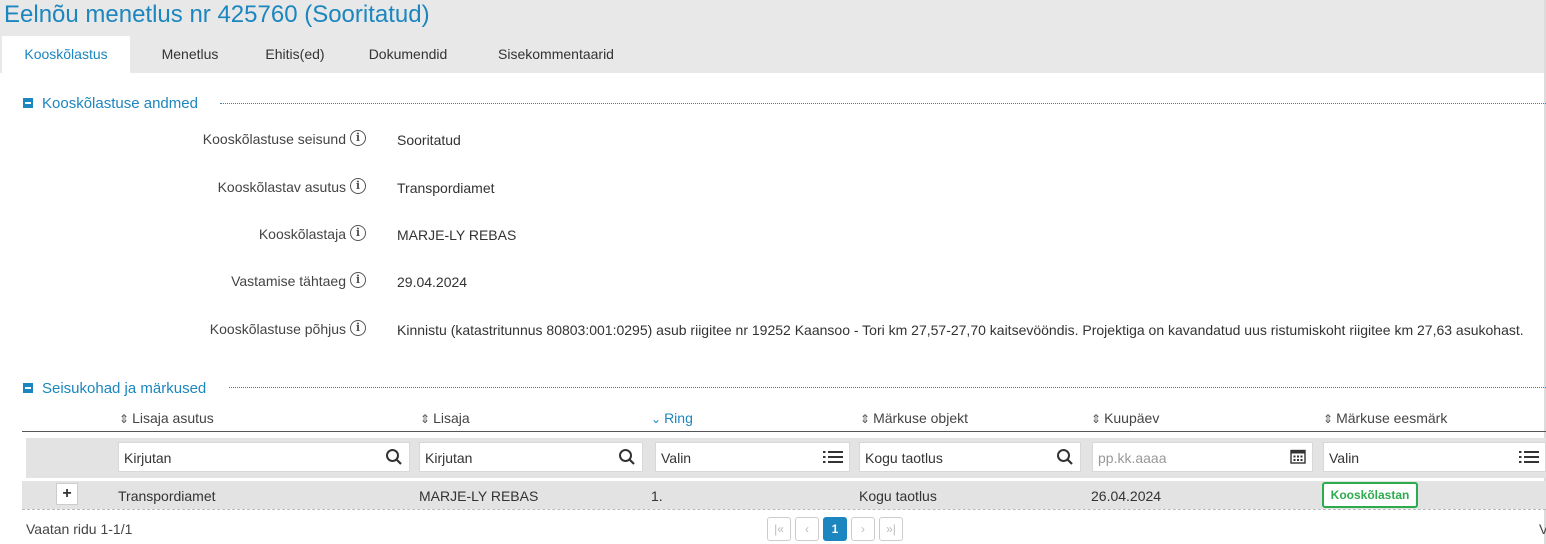 This screenshot has height=544, width=1546. Describe the element at coordinates (66, 54) in the screenshot. I see `tab-kooskolastus: Kooskõlastus` at that location.